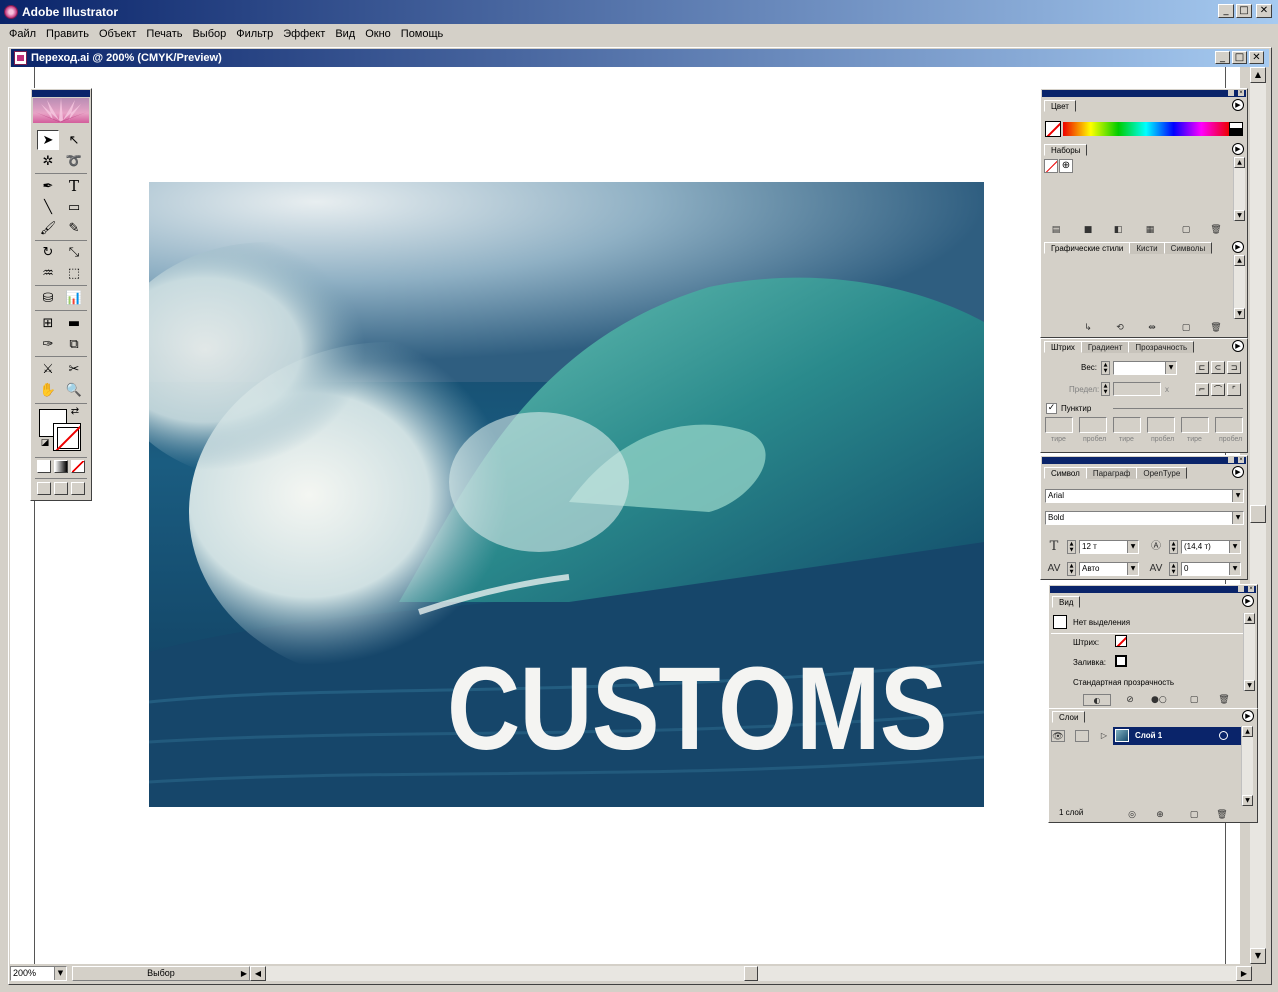 Image resolution: width=1278 pixels, height=992 pixels. What do you see at coordinates (1105, 347) in the screenshot?
I see `tab-gradient: Градиент` at bounding box center [1105, 347].